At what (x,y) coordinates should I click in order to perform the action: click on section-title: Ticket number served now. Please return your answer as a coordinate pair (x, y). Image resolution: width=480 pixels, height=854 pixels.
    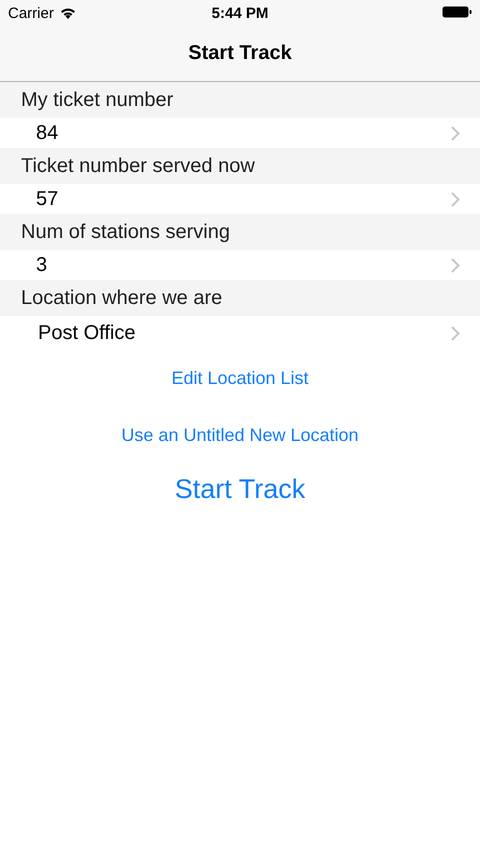
    Looking at the image, I should click on (138, 166).